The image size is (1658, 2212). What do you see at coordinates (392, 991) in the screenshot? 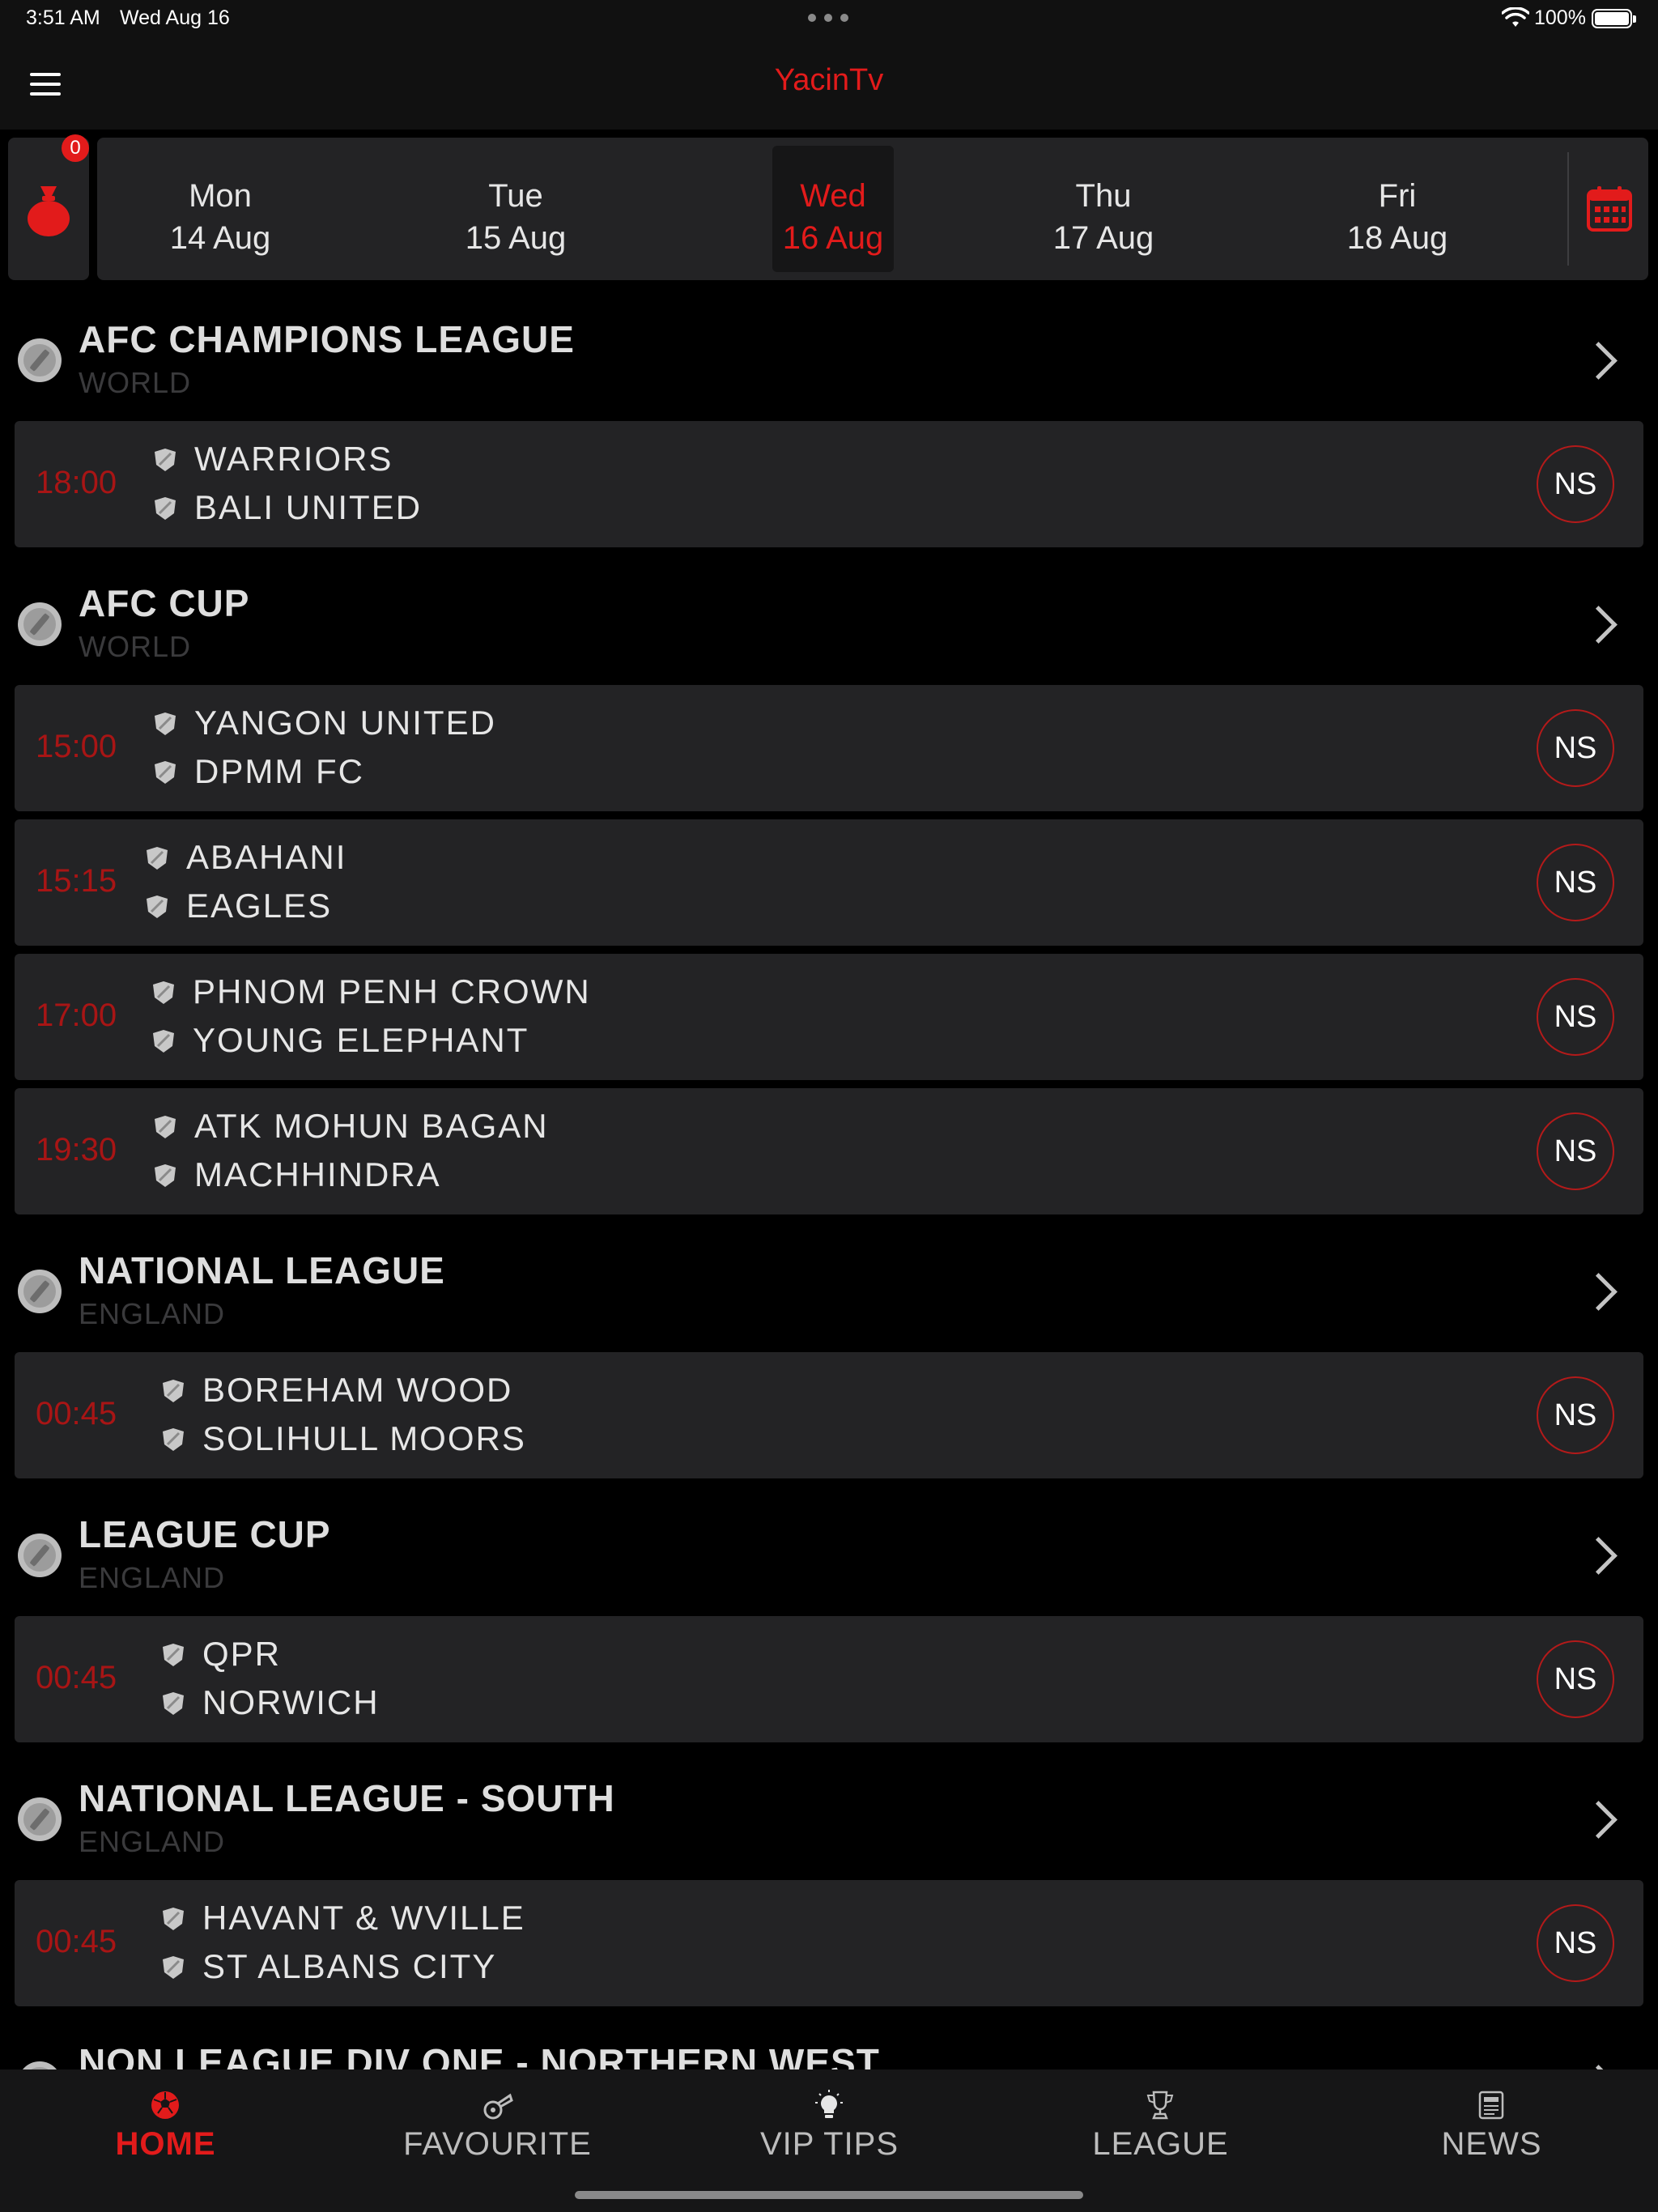
I see `team-name: PHNOM PENH CROWN` at bounding box center [392, 991].